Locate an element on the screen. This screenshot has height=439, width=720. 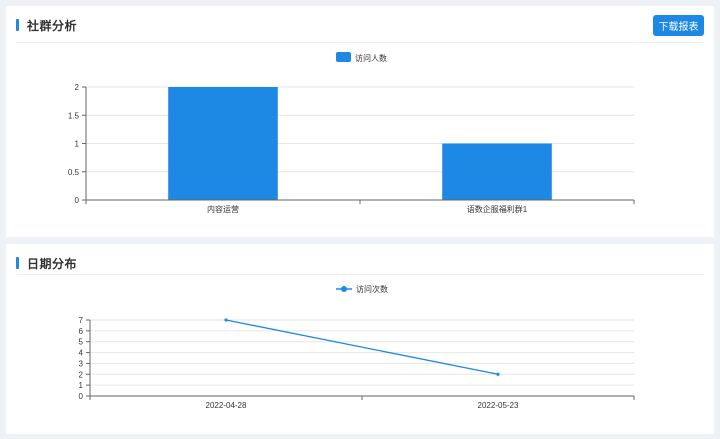
line-chart-legend: 访问次数 is located at coordinates (362, 289).